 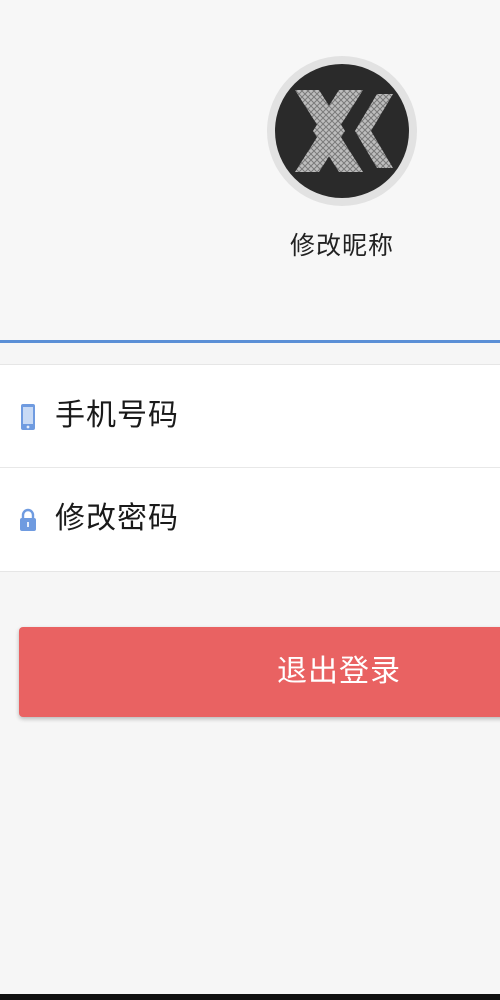 I want to click on edit-nickname-link: 修改昵称, so click(x=342, y=244).